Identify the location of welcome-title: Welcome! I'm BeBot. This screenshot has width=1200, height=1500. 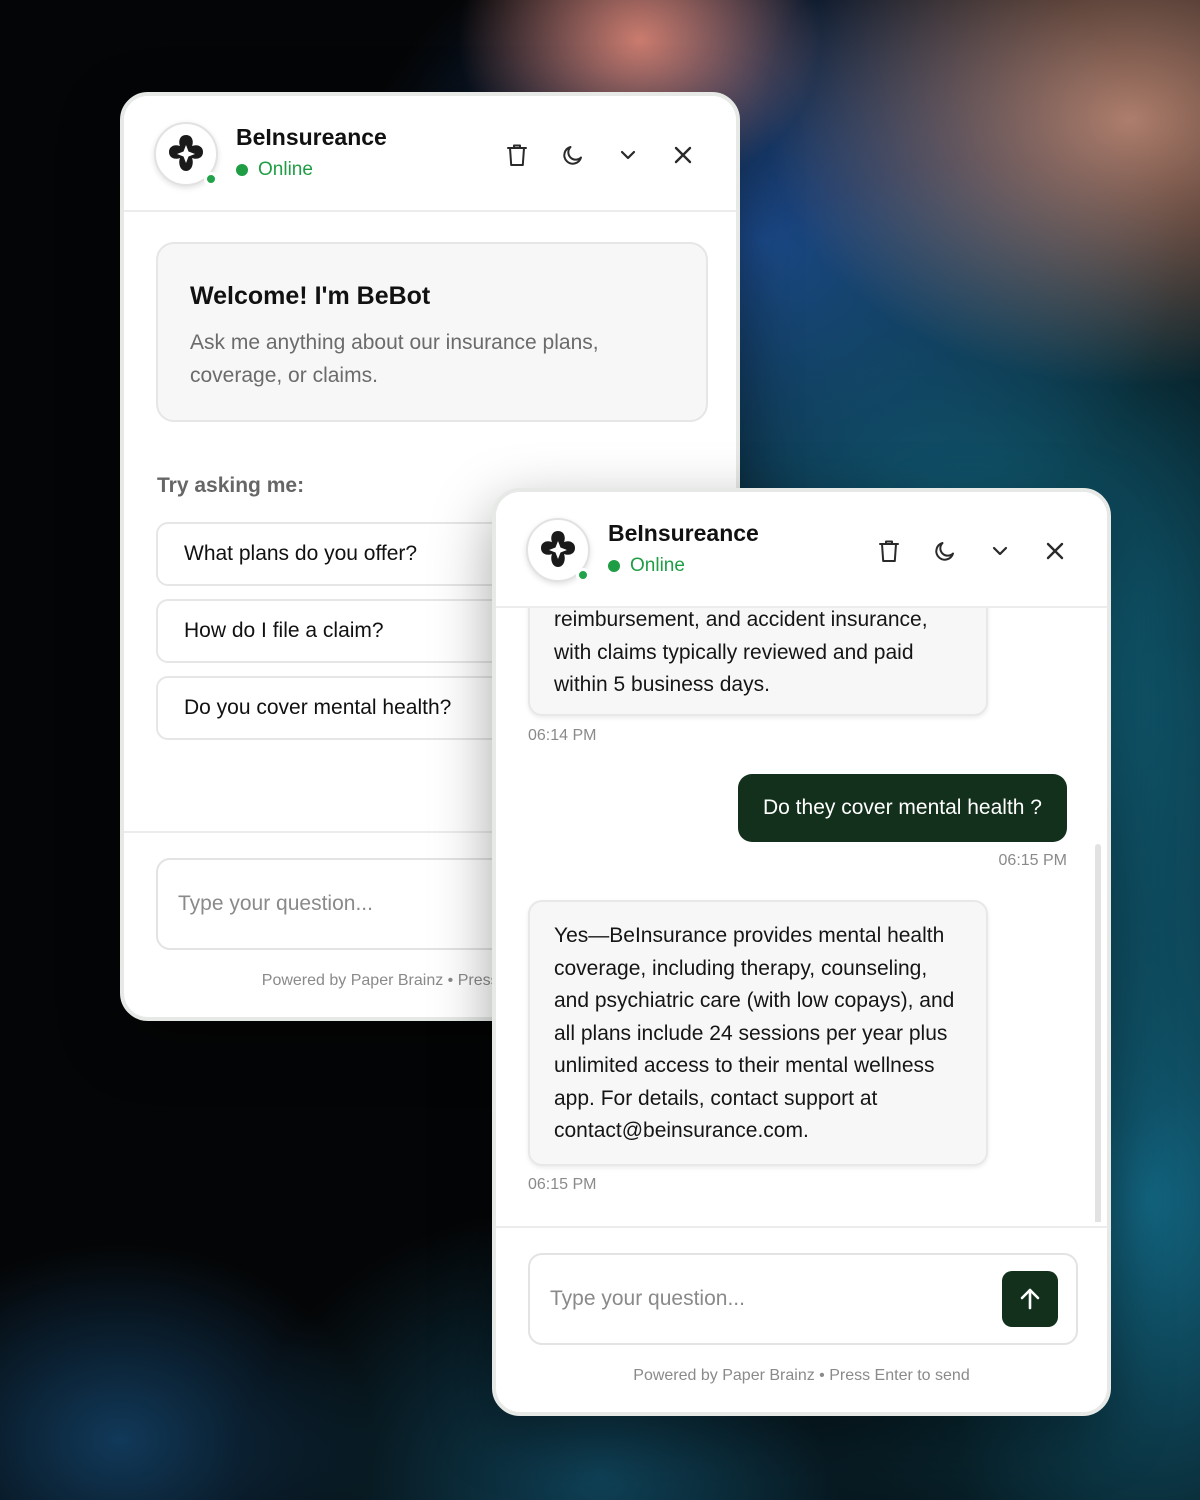
(310, 296).